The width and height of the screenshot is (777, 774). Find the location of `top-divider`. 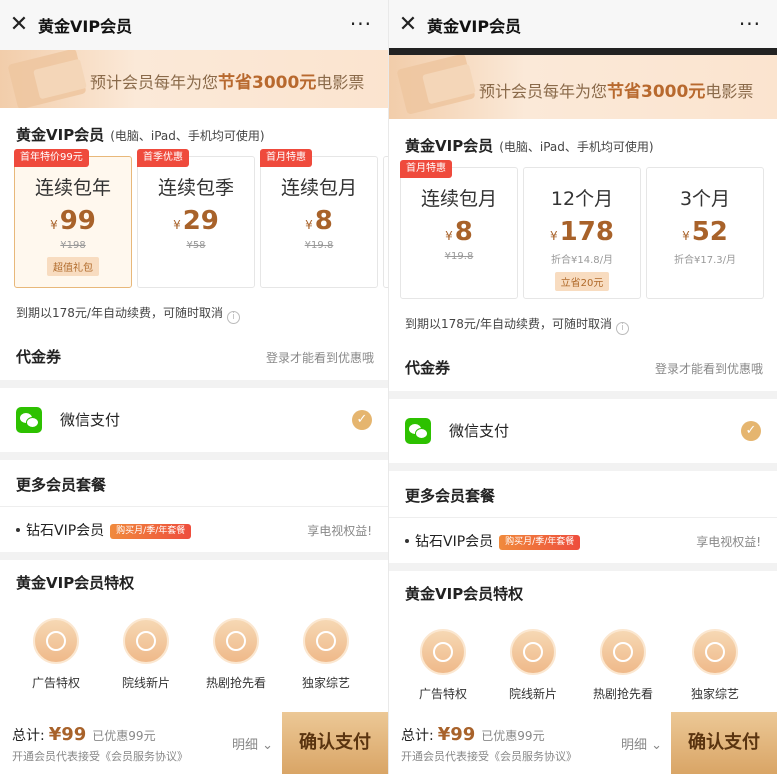

top-divider is located at coordinates (583, 51).